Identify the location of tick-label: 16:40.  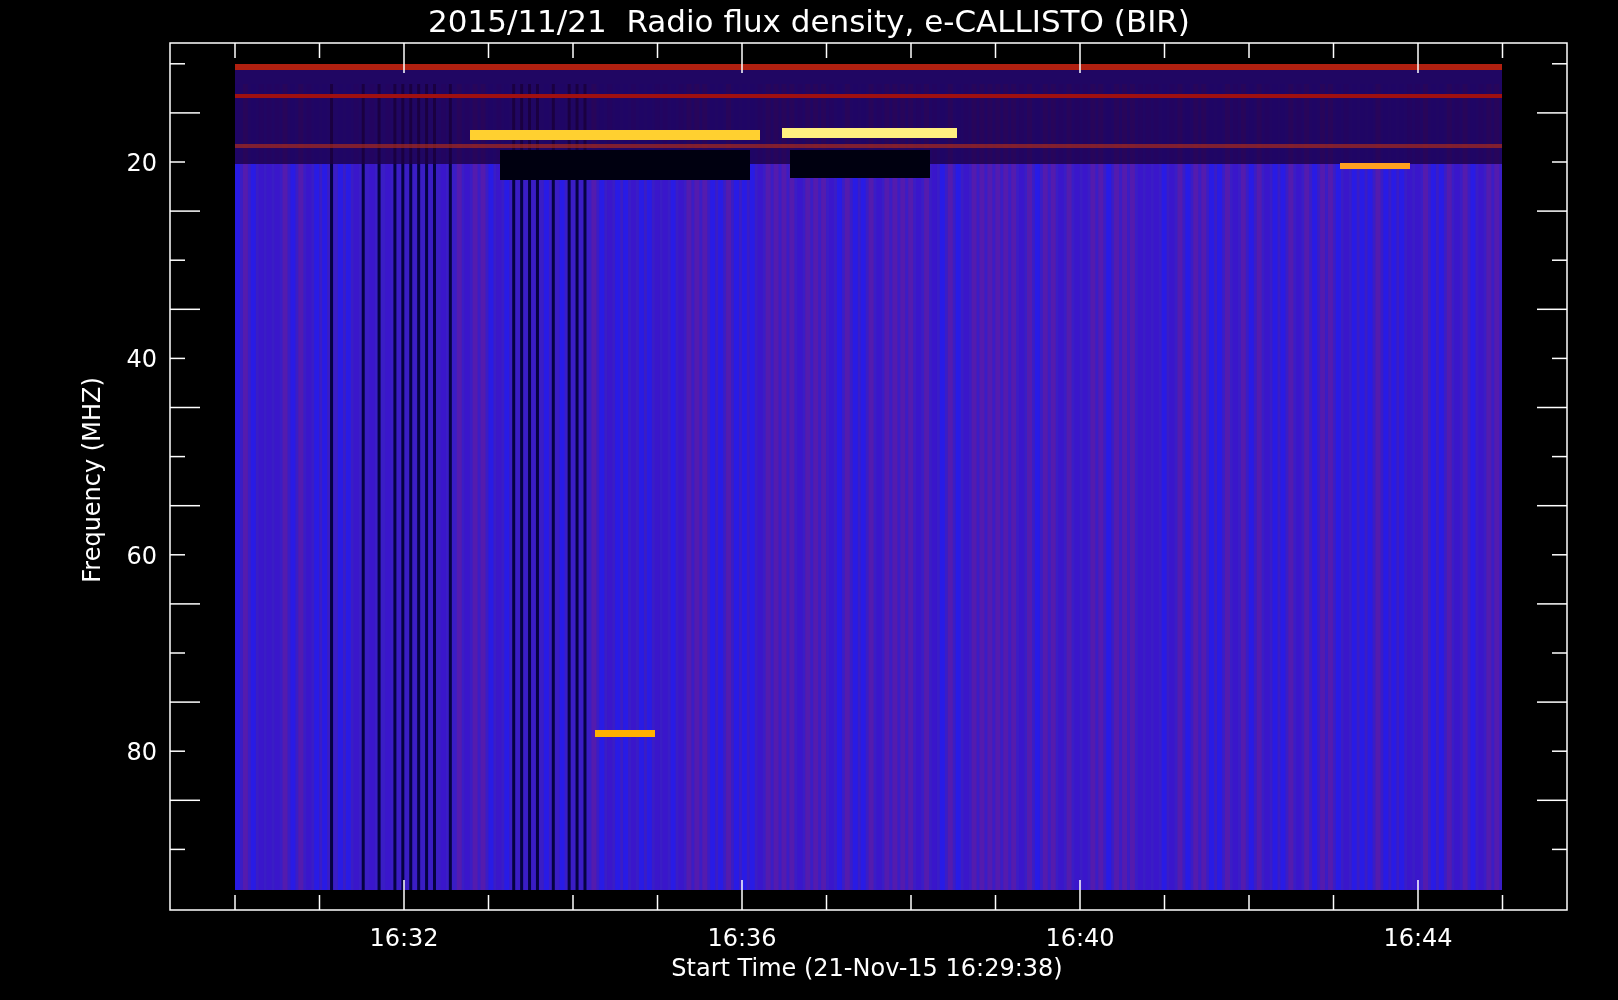
(1080, 938).